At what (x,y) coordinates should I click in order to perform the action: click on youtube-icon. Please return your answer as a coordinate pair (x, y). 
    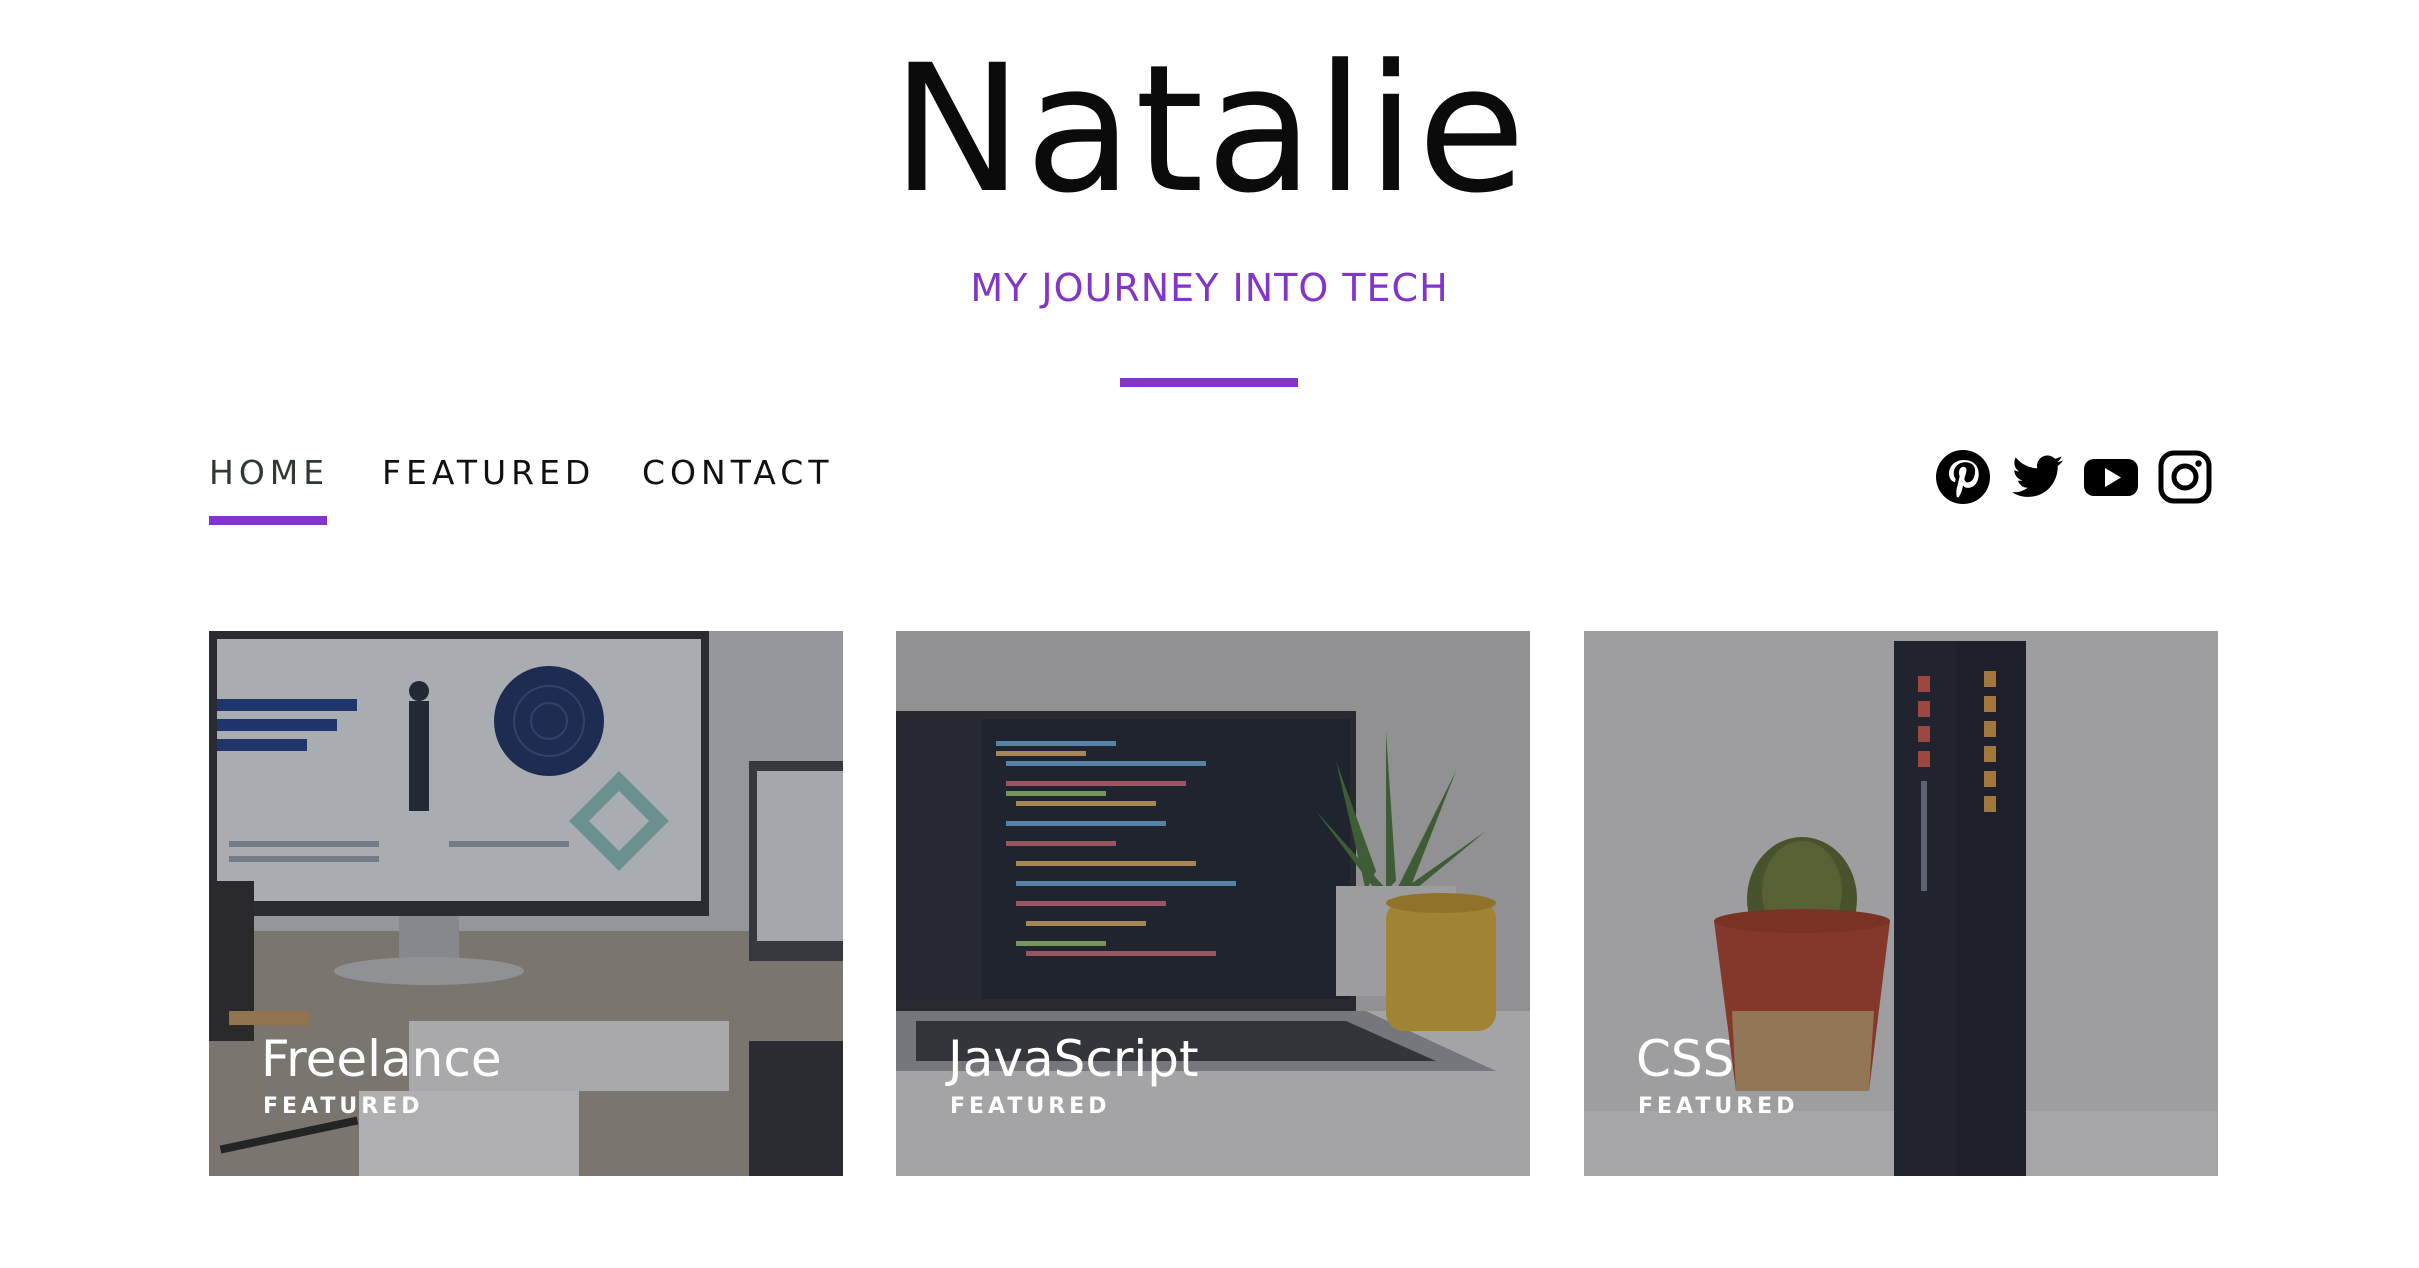
    Looking at the image, I should click on (2111, 477).